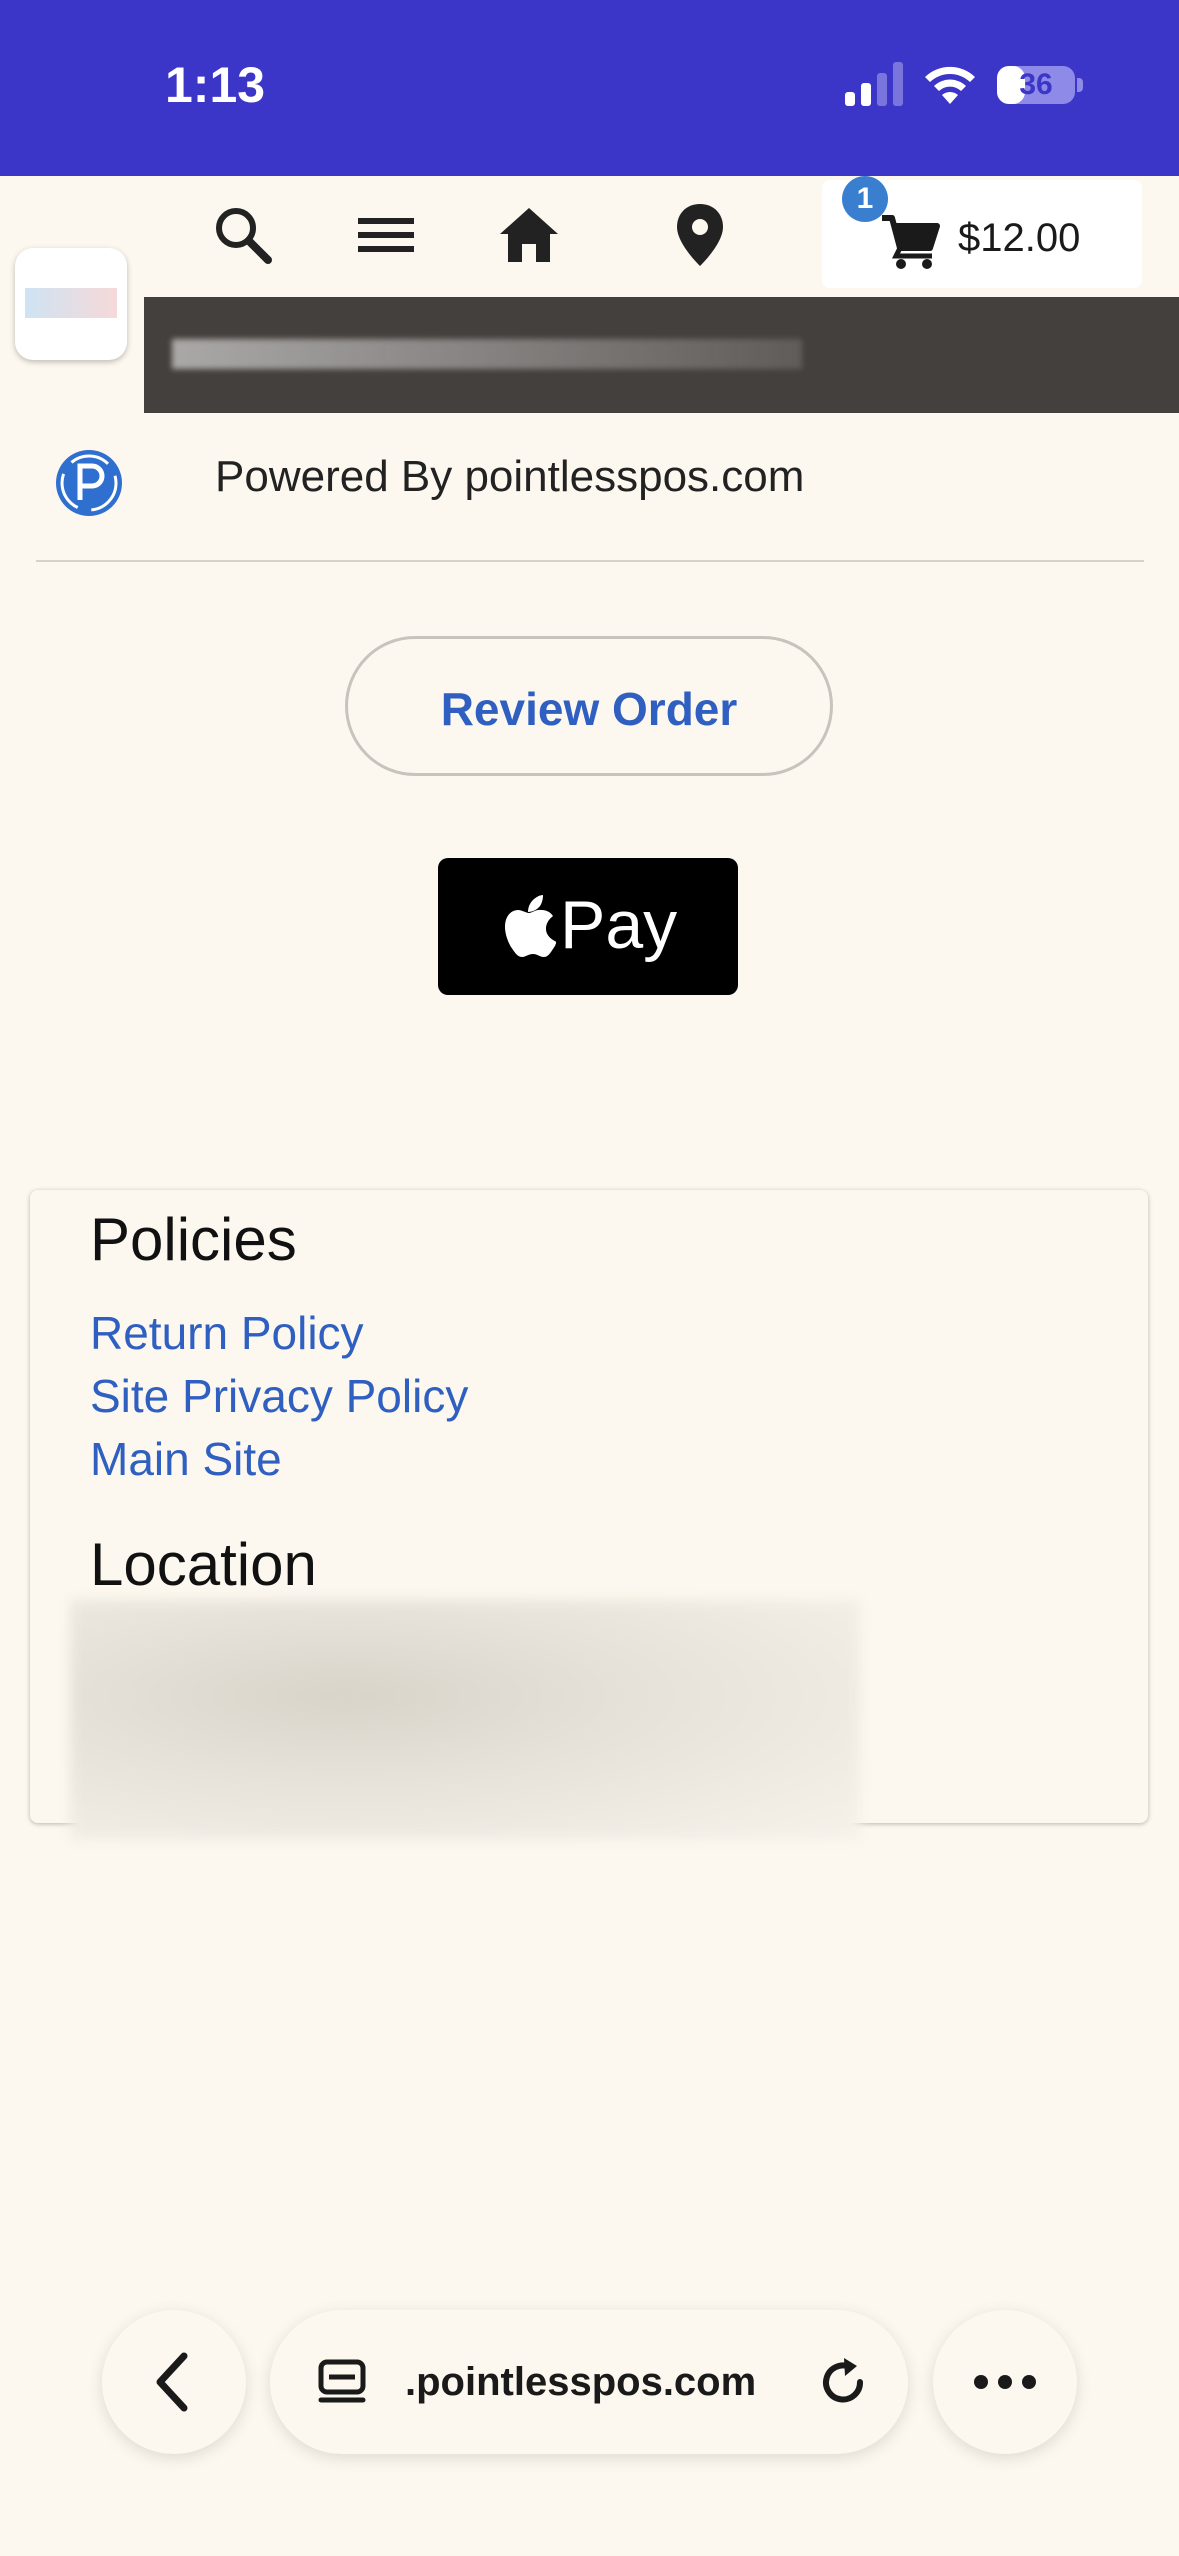  I want to click on apple-pay-button: Pay, so click(588, 926).